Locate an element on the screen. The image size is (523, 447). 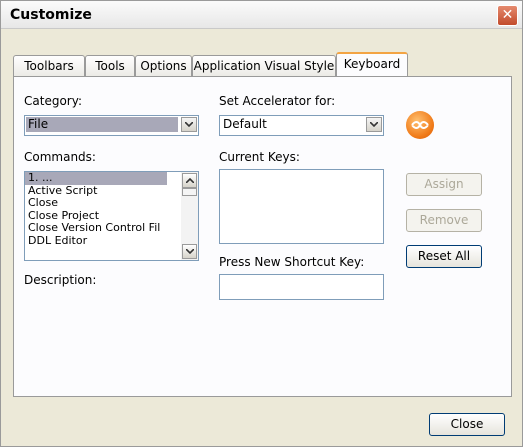
reset-all-button: Reset All is located at coordinates (444, 256).